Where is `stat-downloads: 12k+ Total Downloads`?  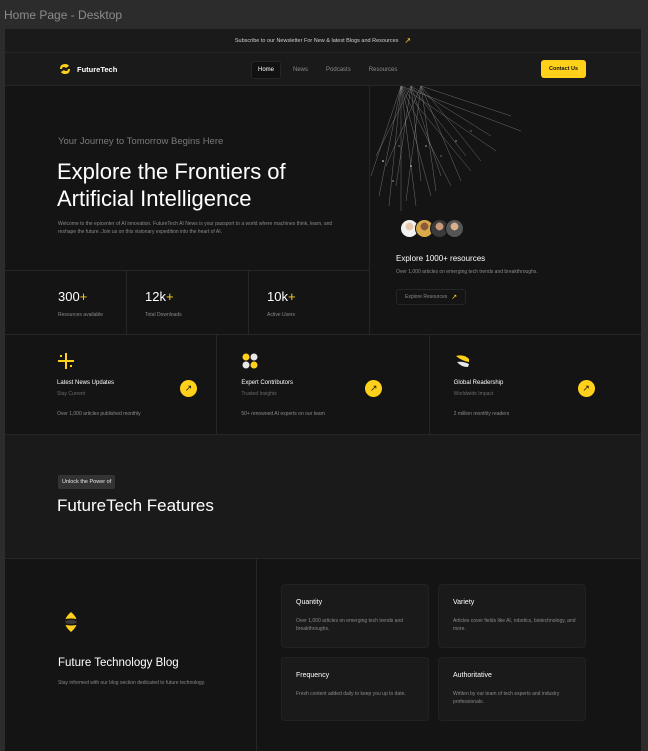
stat-downloads: 12k+ Total Downloads is located at coordinates (188, 302).